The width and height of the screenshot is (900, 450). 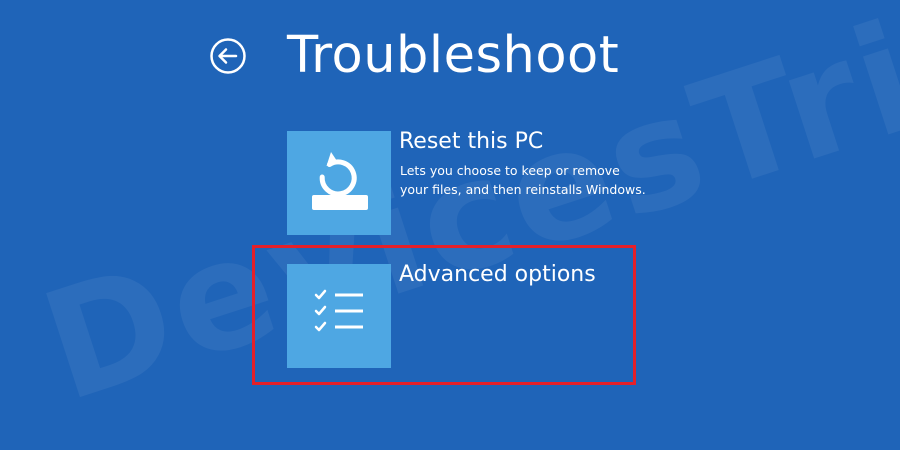 What do you see at coordinates (457, 315) in the screenshot?
I see `advanced-options-option: Advanced options` at bounding box center [457, 315].